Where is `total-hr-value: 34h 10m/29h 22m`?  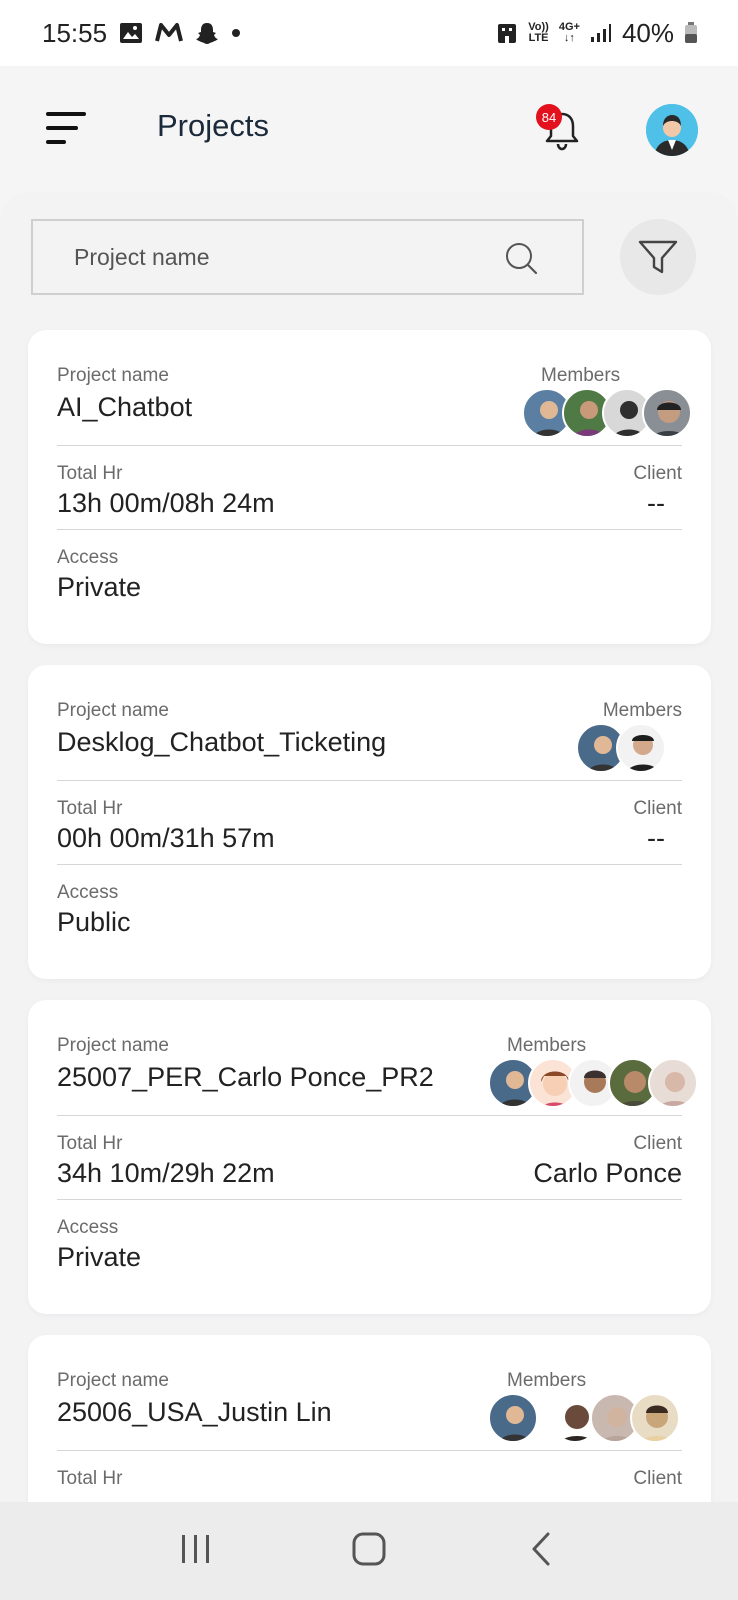 total-hr-value: 34h 10m/29h 22m is located at coordinates (166, 1173).